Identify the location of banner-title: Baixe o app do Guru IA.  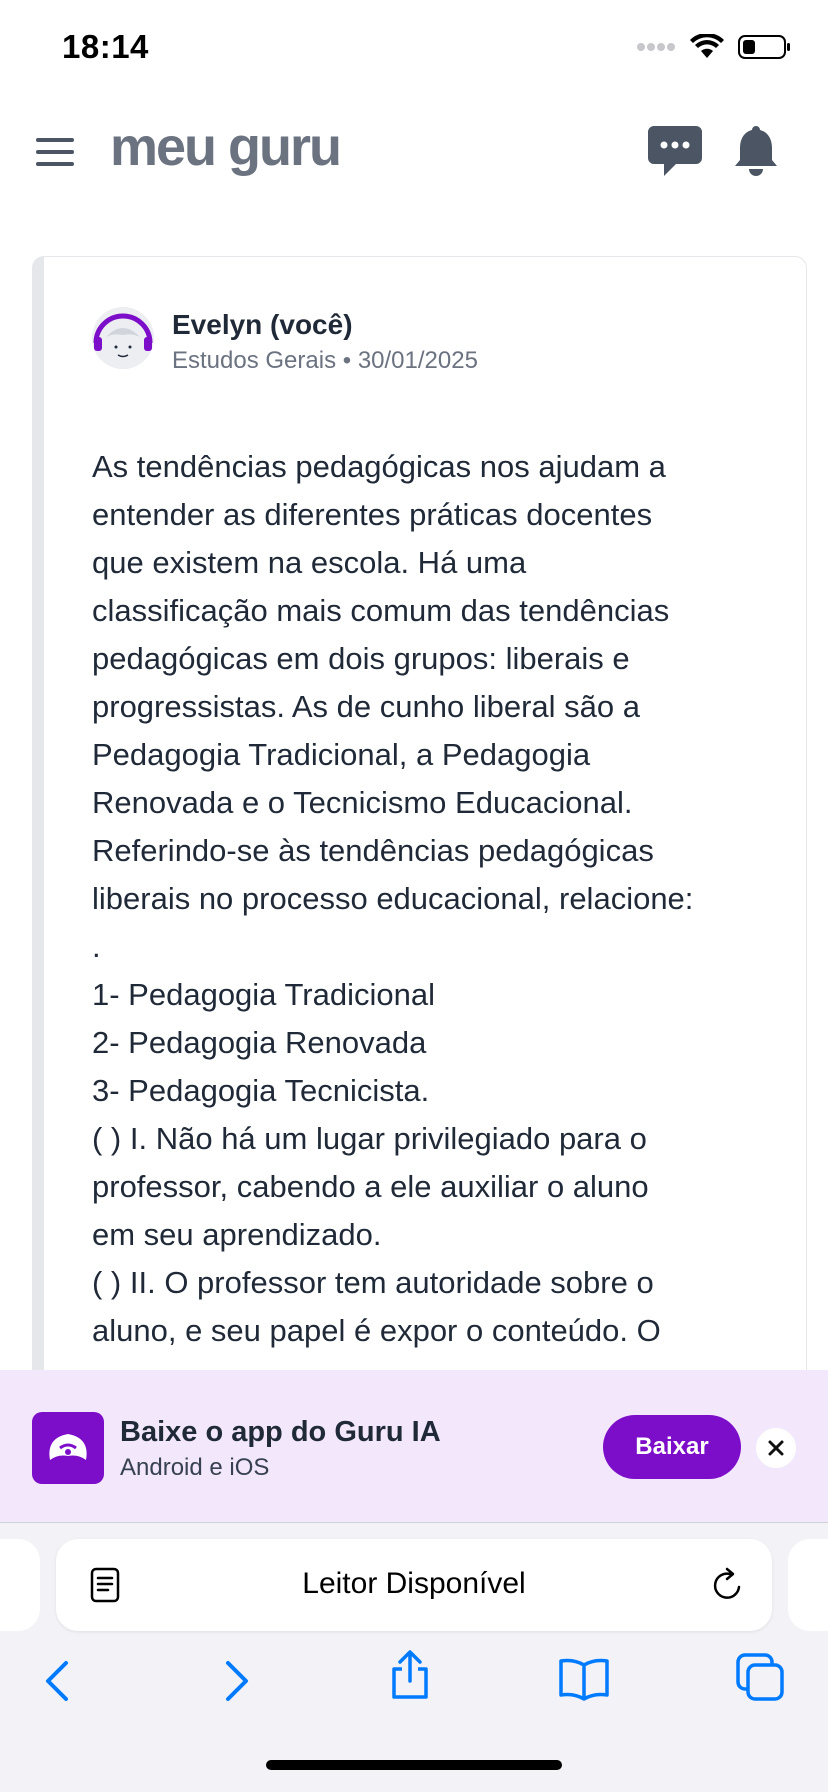
(280, 1432).